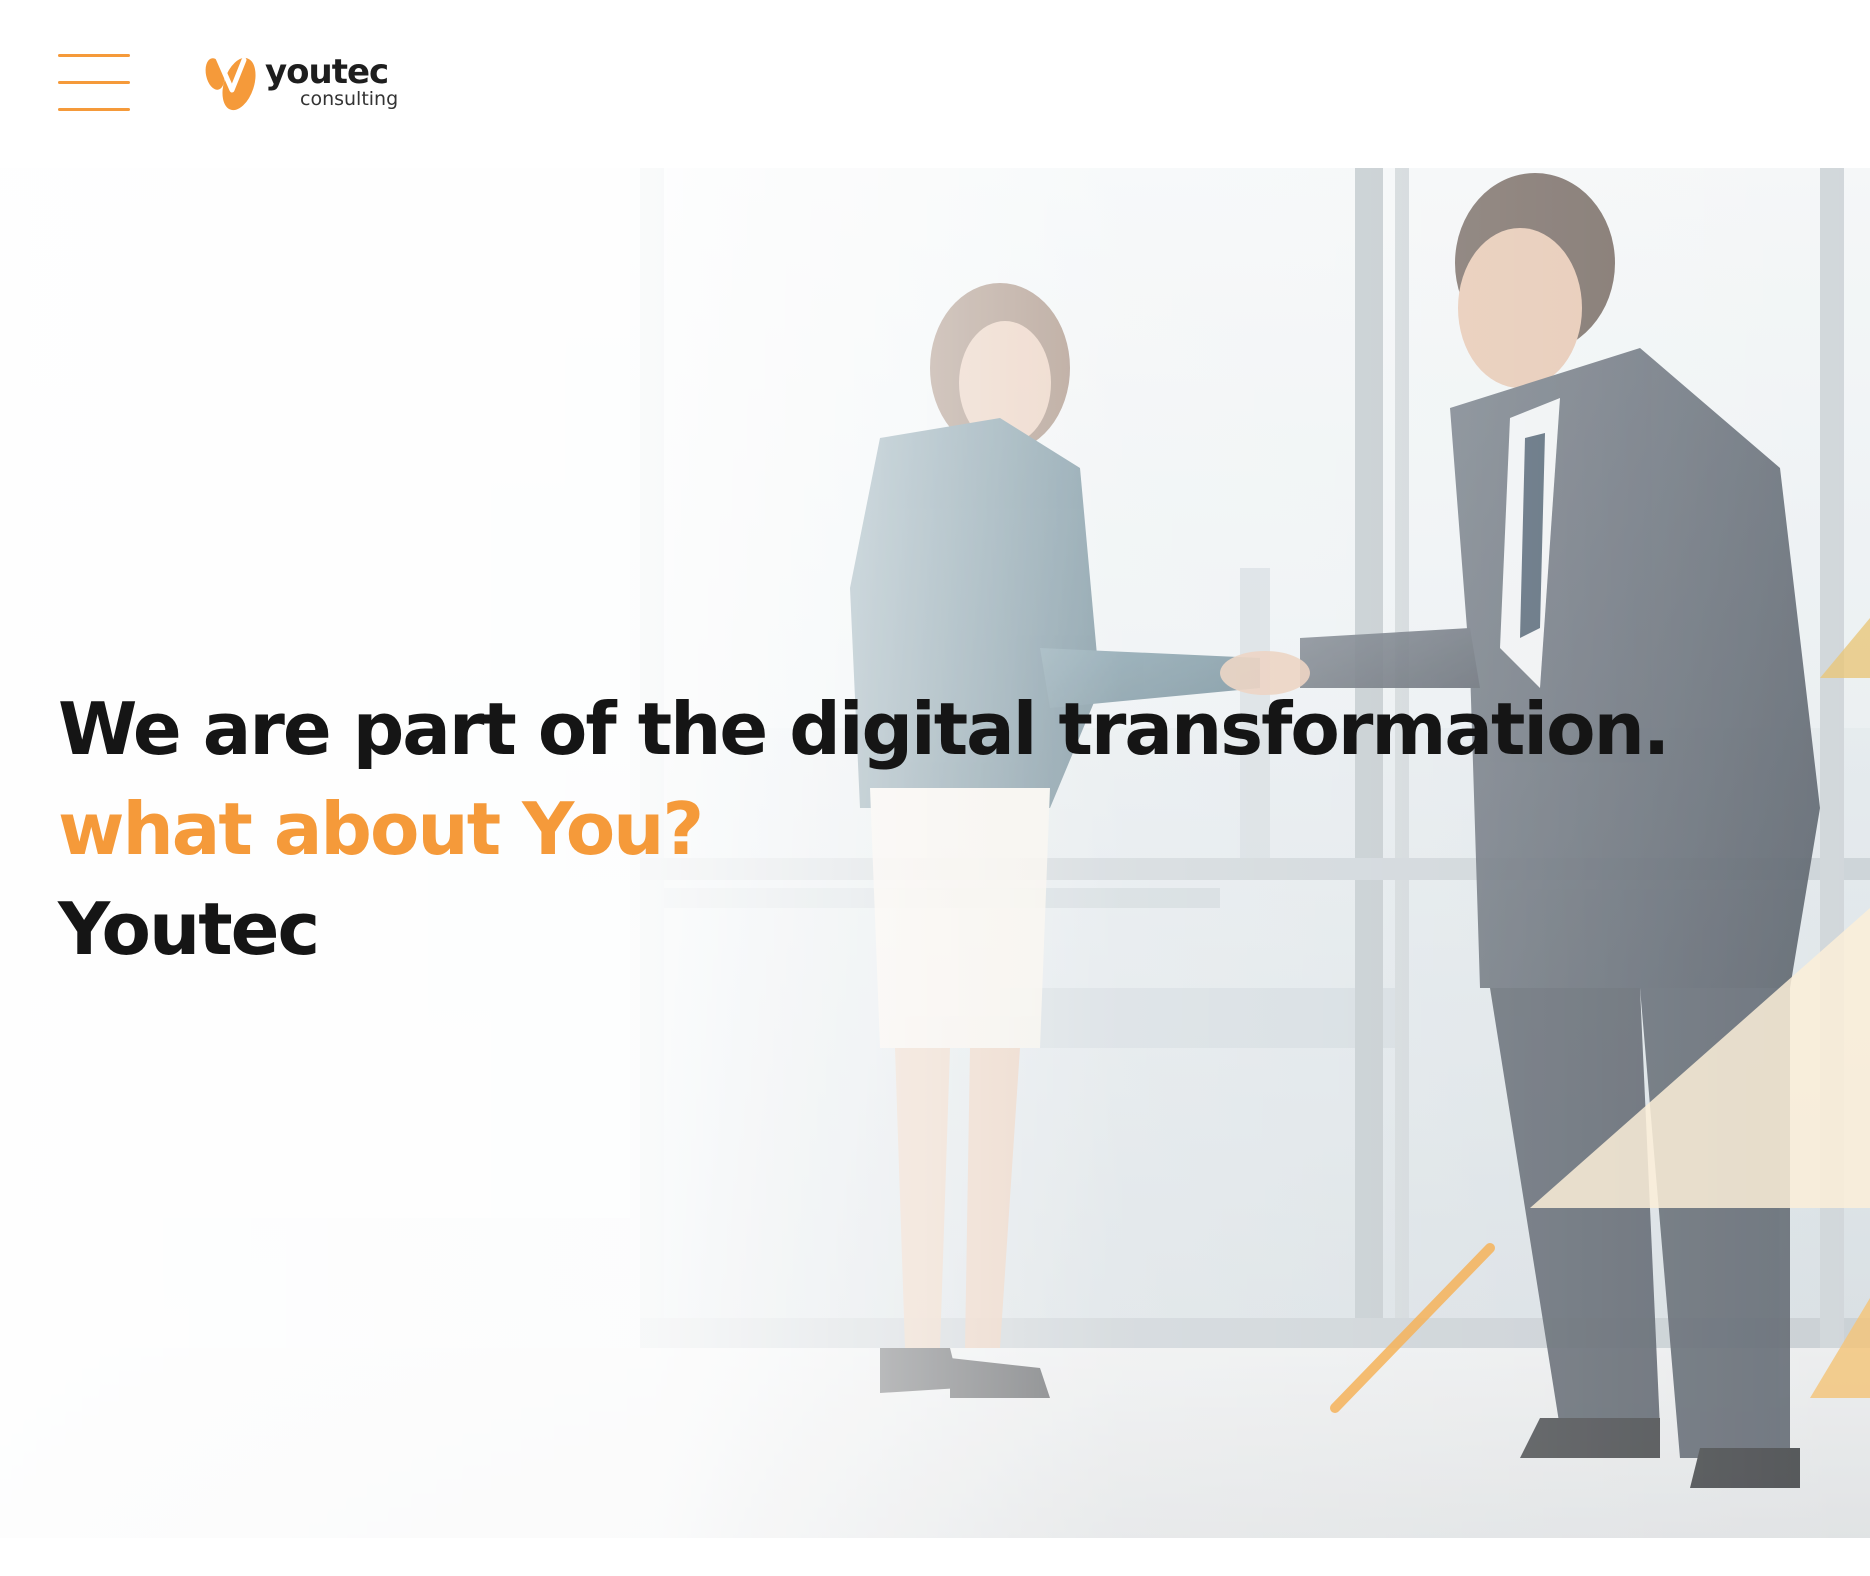 The width and height of the screenshot is (1870, 1576). Describe the element at coordinates (327, 72) in the screenshot. I see `logo-wordmark: youtec` at that location.